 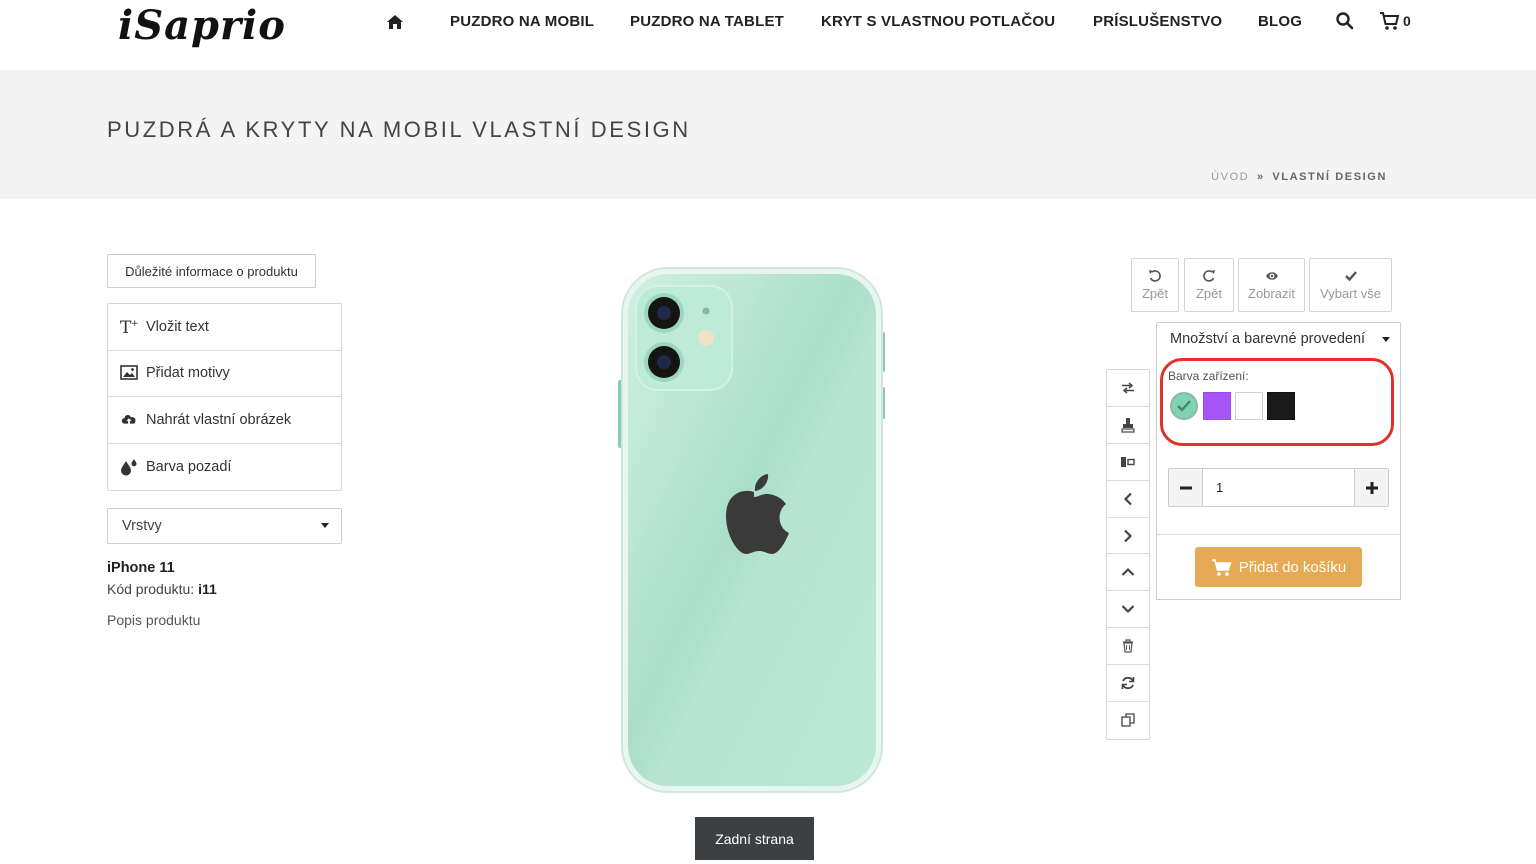 What do you see at coordinates (224, 526) in the screenshot?
I see `layers-select: Vrstvy` at bounding box center [224, 526].